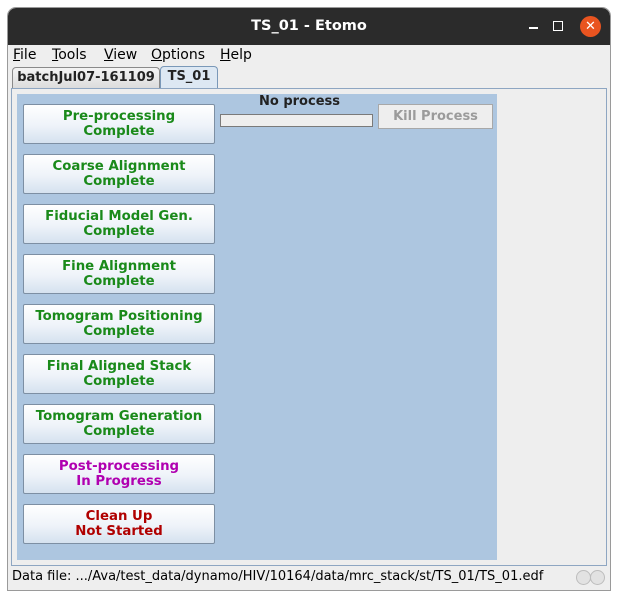 This screenshot has height=597, width=619. What do you see at coordinates (119, 416) in the screenshot?
I see `step-name: Tomogram Generation` at bounding box center [119, 416].